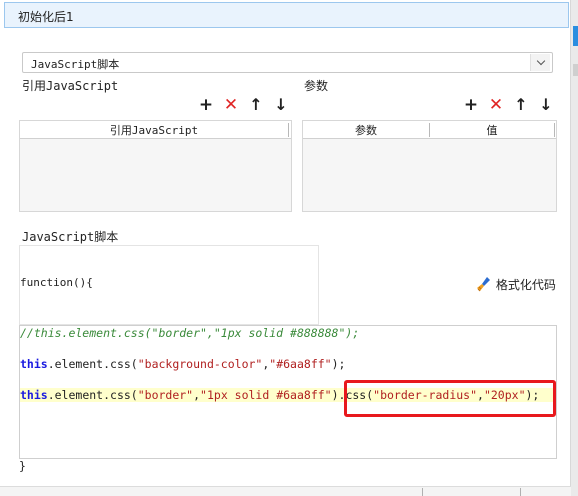  I want to click on code-text: ,, so click(197, 395).